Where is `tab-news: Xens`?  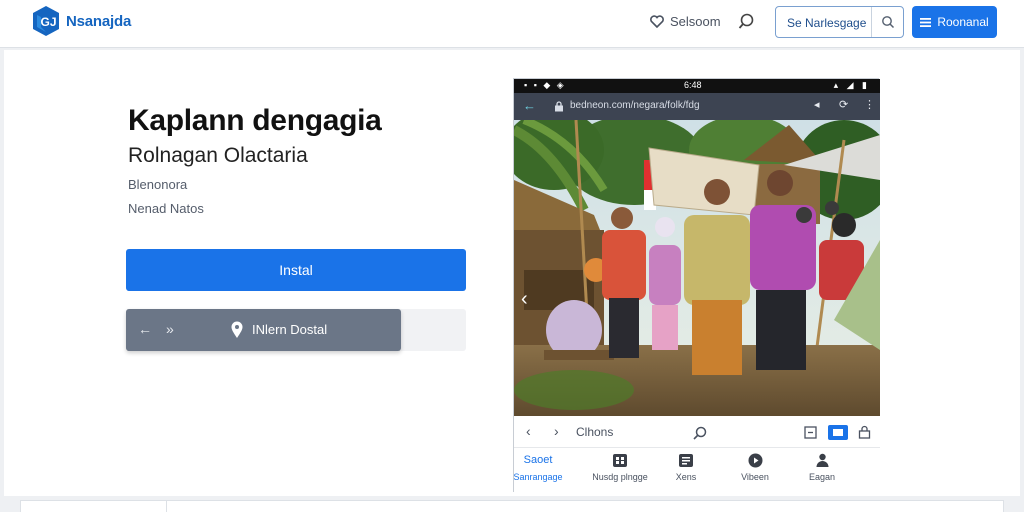 tab-news: Xens is located at coordinates (686, 467).